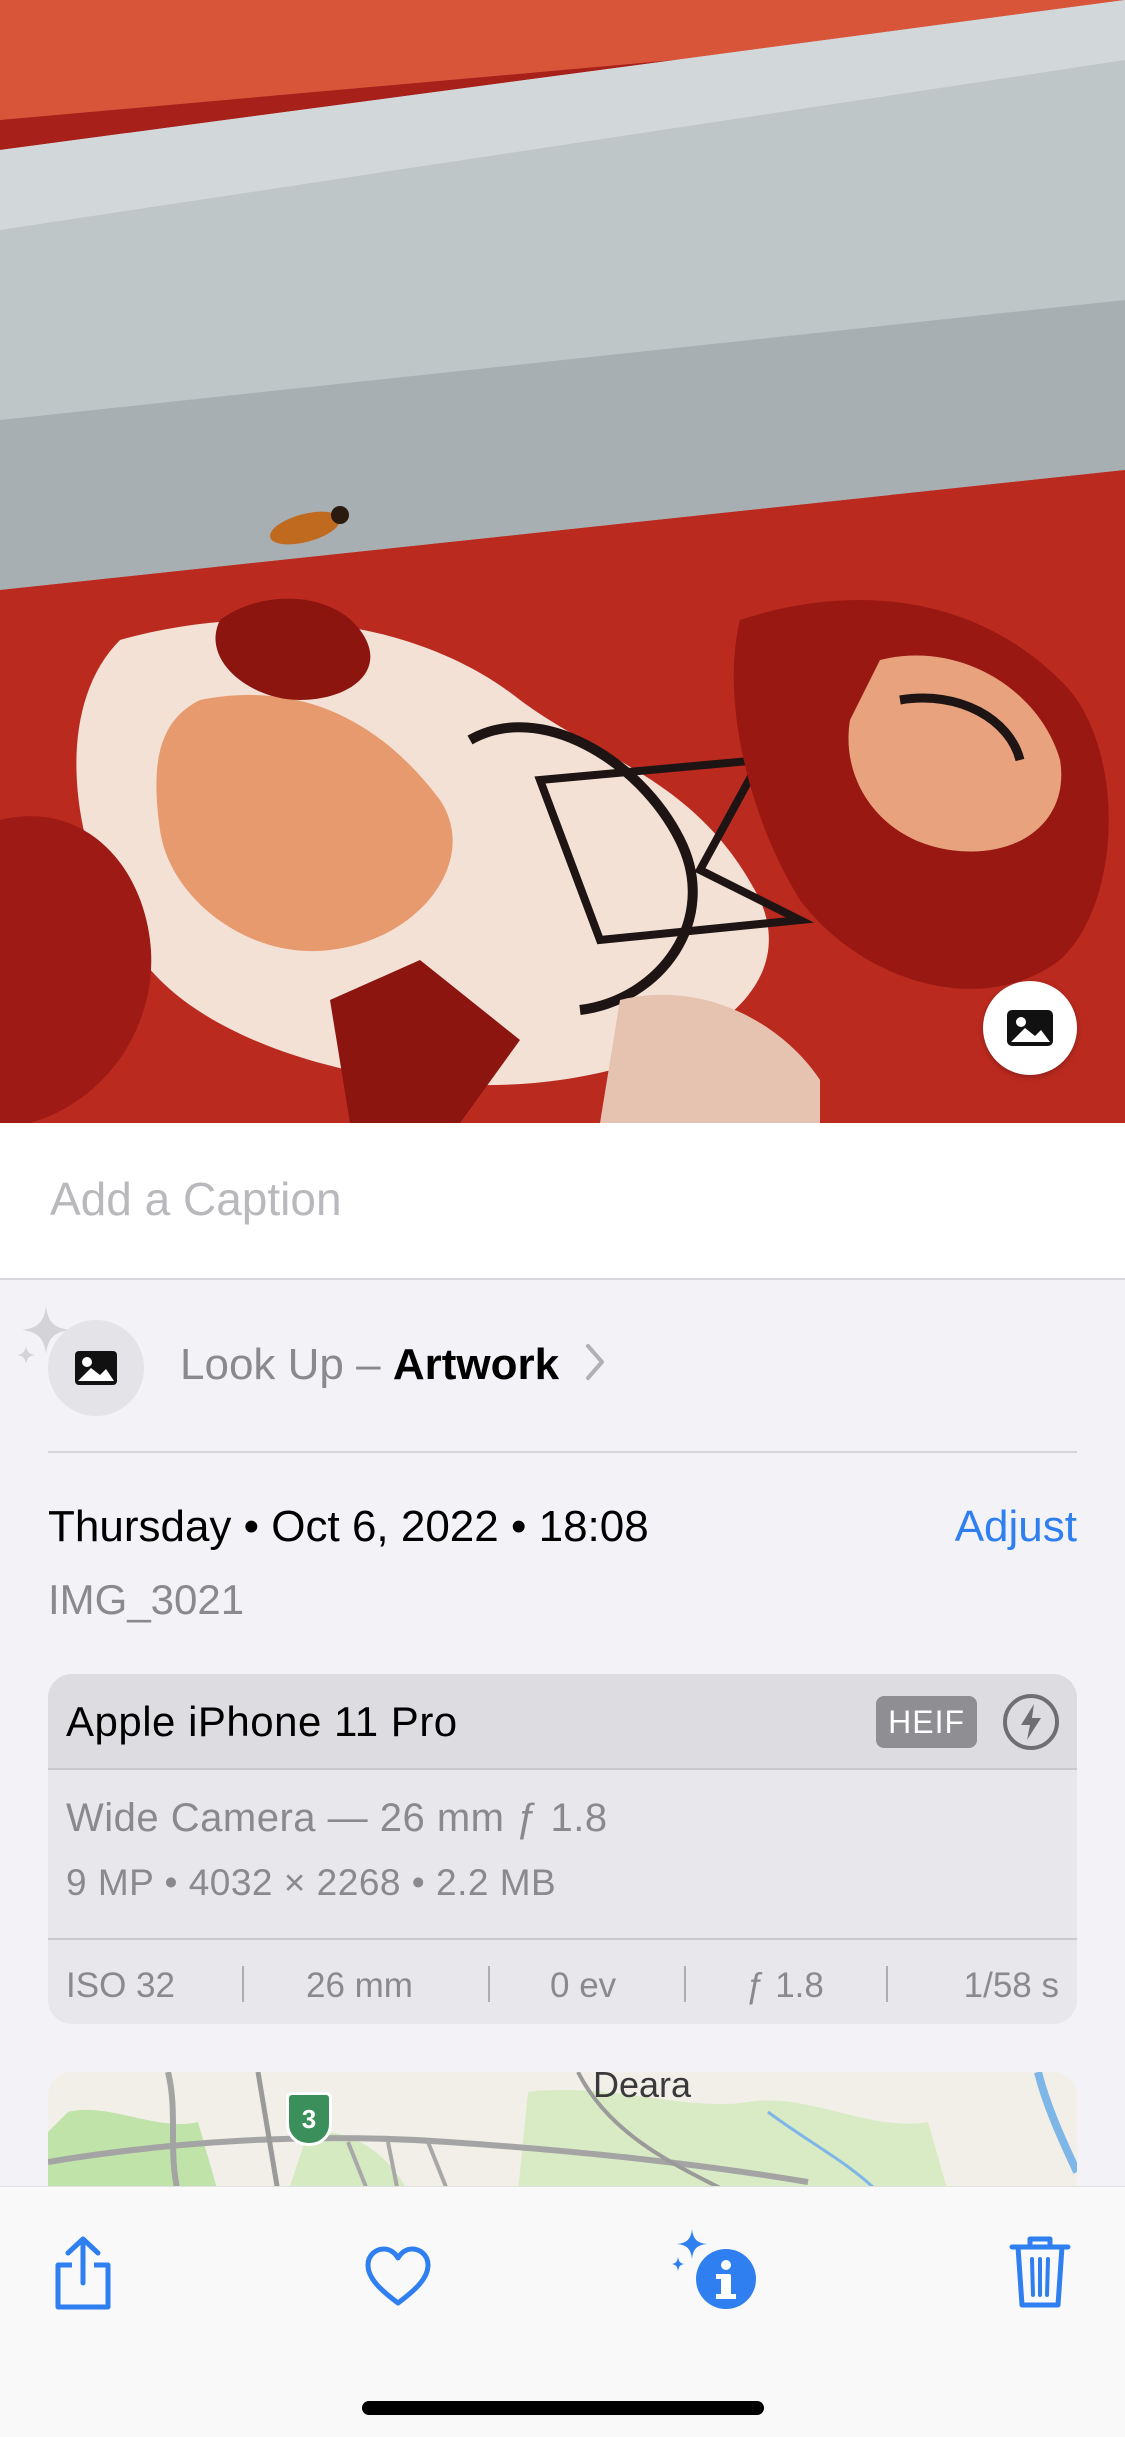 The image size is (1125, 2437). I want to click on image-specs: 9 MP • 4032 × 2268 • 2.2 MB, so click(311, 1882).